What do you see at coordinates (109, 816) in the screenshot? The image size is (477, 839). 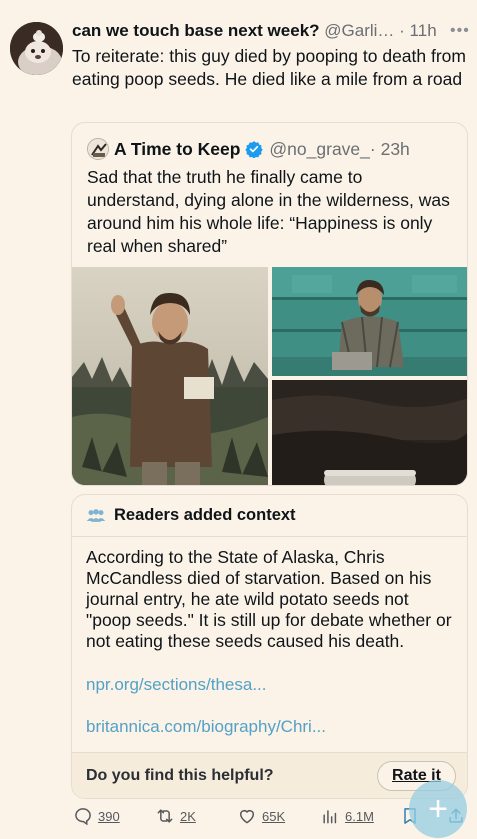 I see `reply-count: 390` at bounding box center [109, 816].